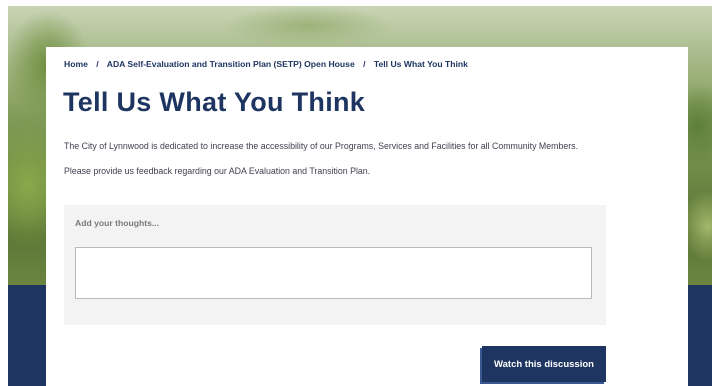 This screenshot has width=712, height=386. I want to click on page-title: Tell Us What You Think, so click(214, 102).